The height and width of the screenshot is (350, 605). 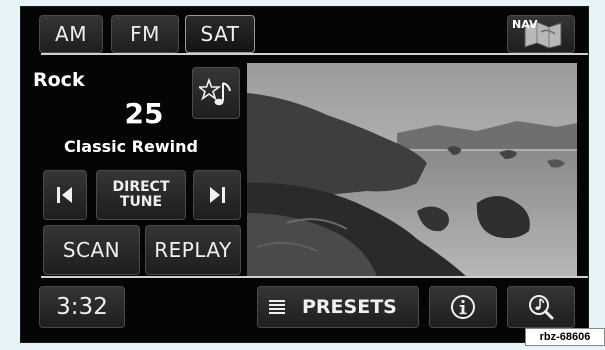 I want to click on band-sat-label: SAT, so click(x=220, y=34).